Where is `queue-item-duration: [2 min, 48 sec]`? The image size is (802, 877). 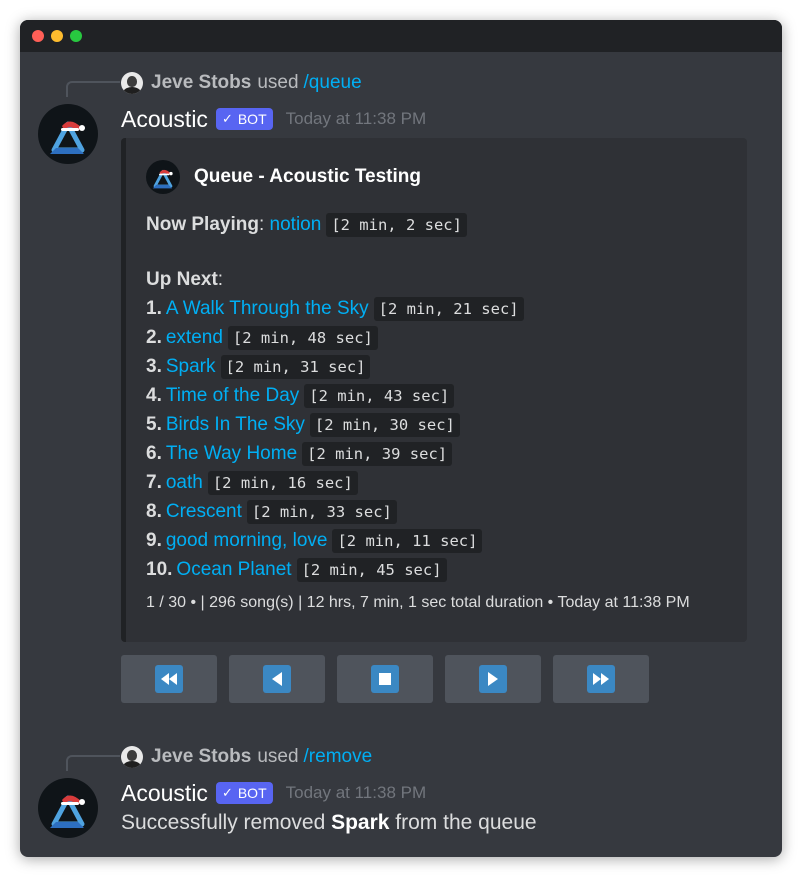
queue-item-duration: [2 min, 48 sec] is located at coordinates (302, 337).